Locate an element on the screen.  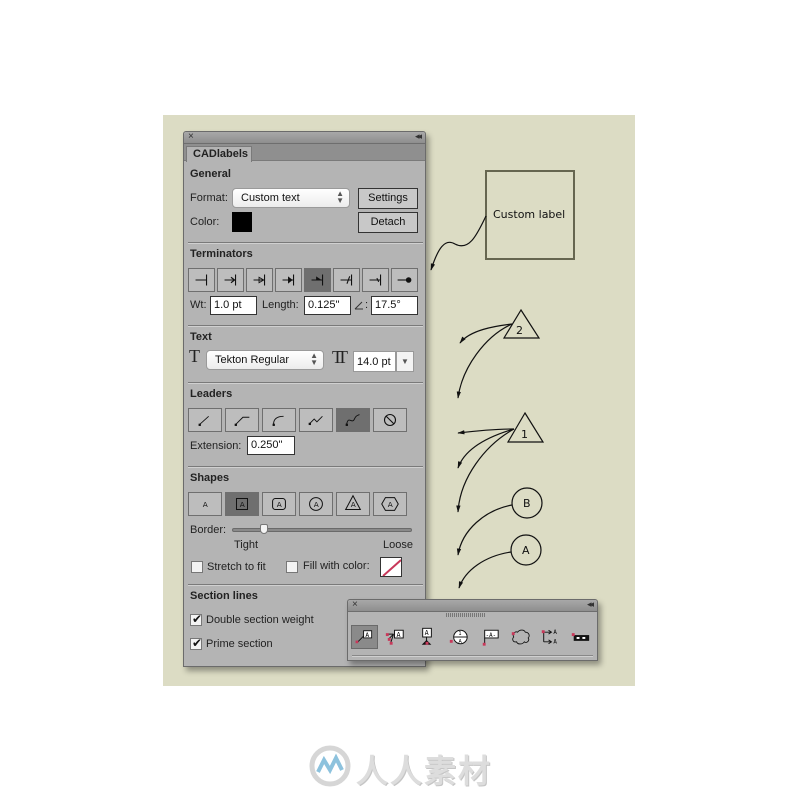
section-circle-tool-button: 1A is located at coordinates (458, 637).